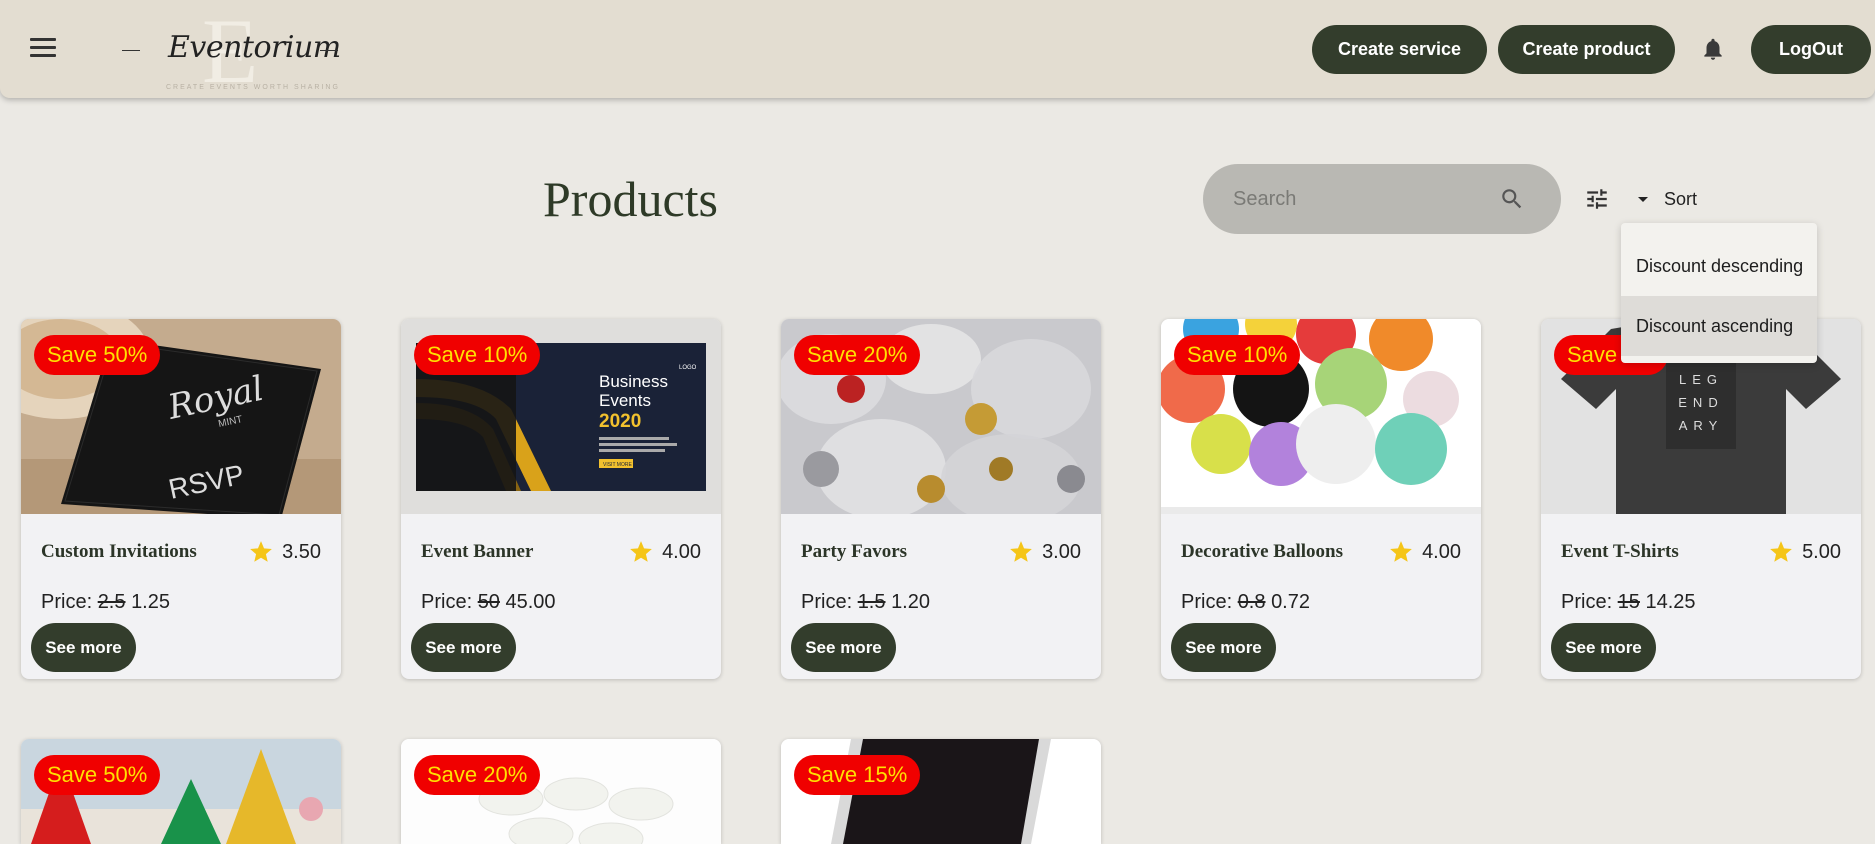 Image resolution: width=1875 pixels, height=844 pixels. I want to click on old-price: 0.8, so click(1251, 602).